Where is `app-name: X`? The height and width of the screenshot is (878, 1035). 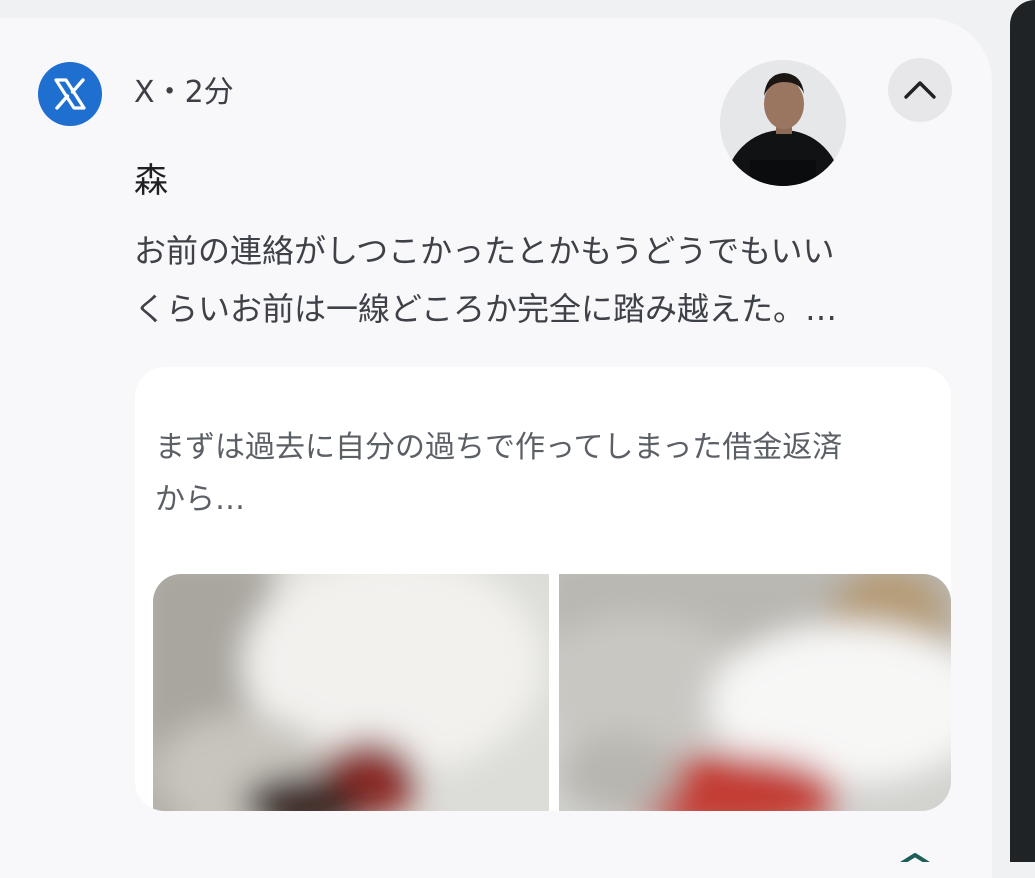 app-name: X is located at coordinates (144, 92).